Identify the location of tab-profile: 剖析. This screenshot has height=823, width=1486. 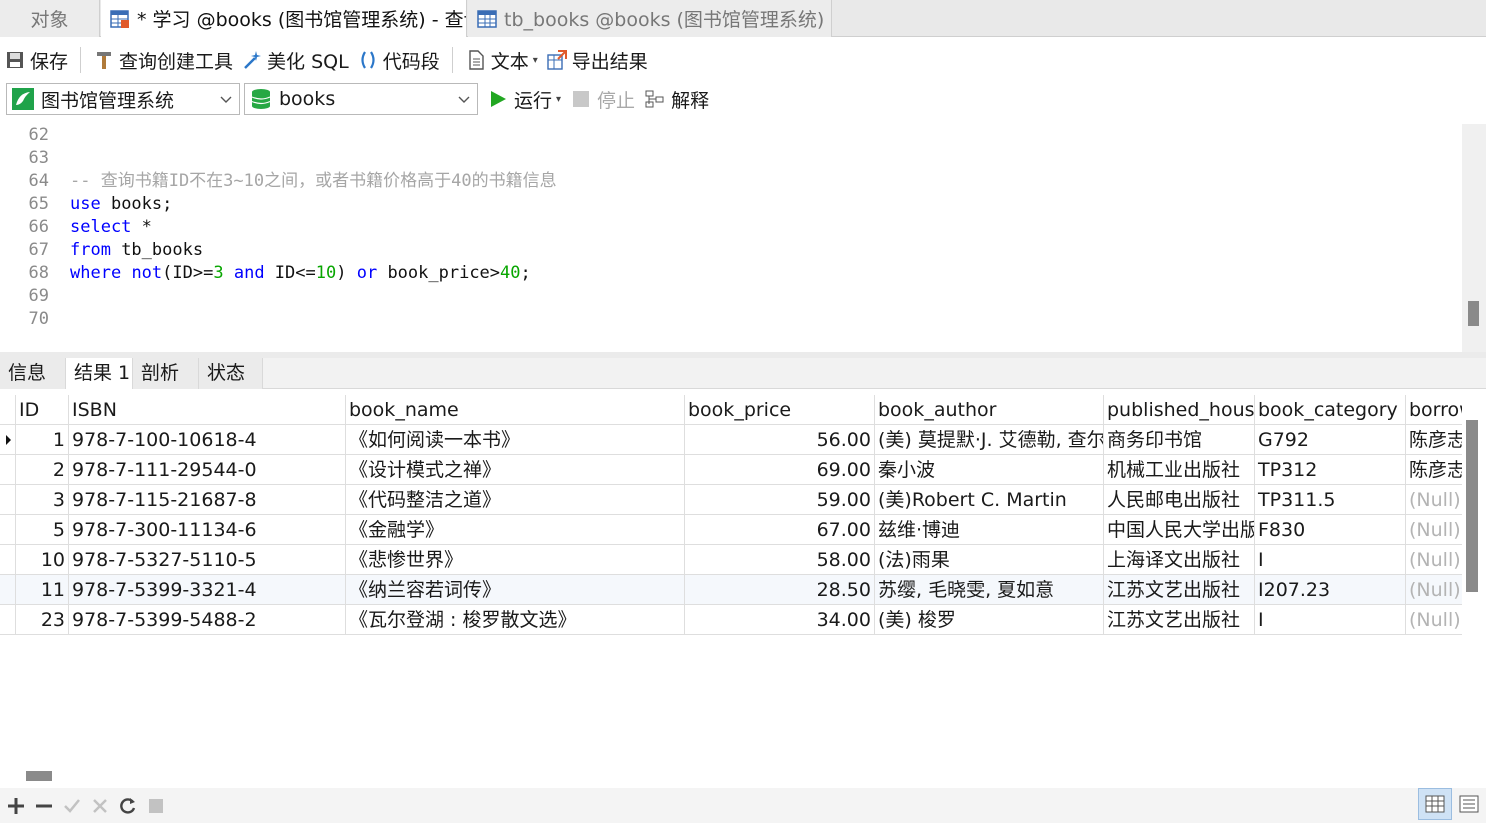
(166, 373).